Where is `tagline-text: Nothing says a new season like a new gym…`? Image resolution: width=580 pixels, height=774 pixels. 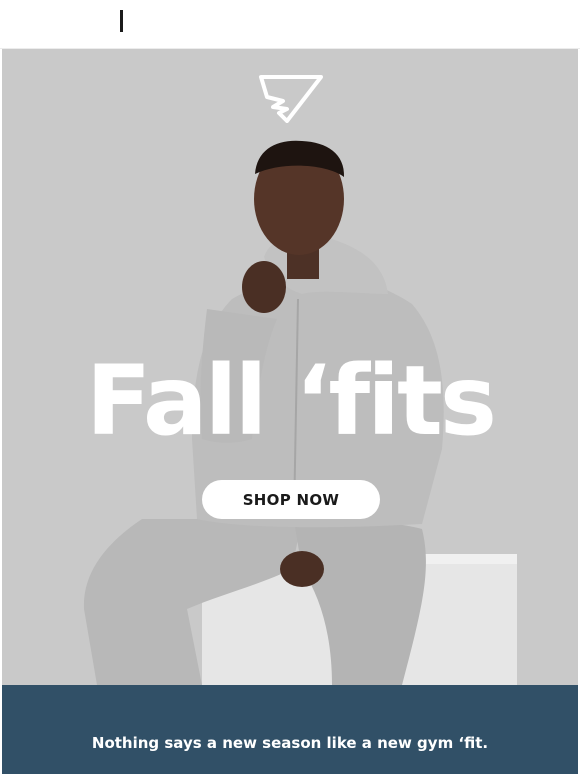 tagline-text: Nothing says a new season like a new gym… is located at coordinates (290, 742).